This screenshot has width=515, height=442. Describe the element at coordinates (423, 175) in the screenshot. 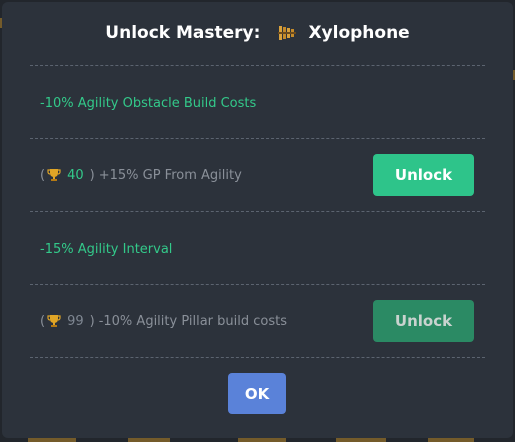

I see `unlock-button: Unlock` at that location.